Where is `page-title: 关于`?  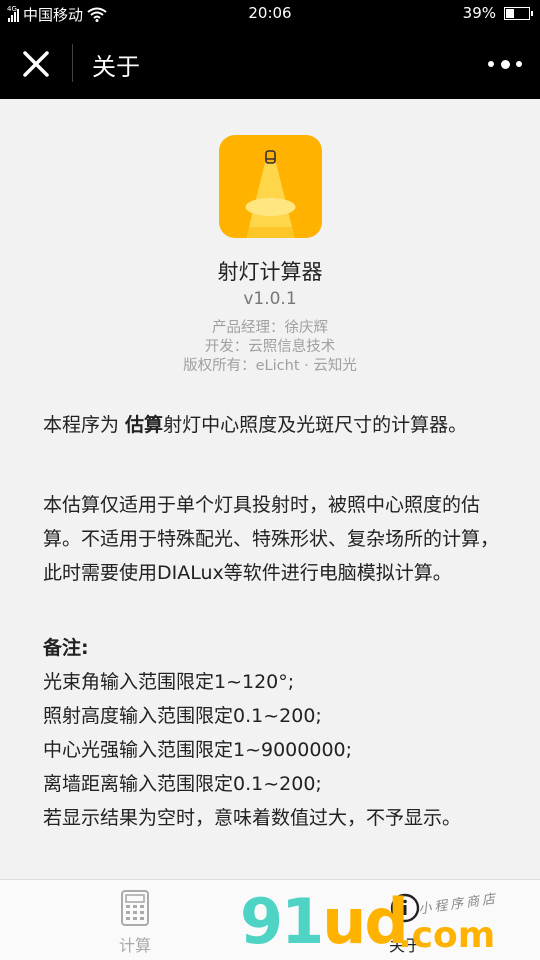 page-title: 关于 is located at coordinates (116, 67).